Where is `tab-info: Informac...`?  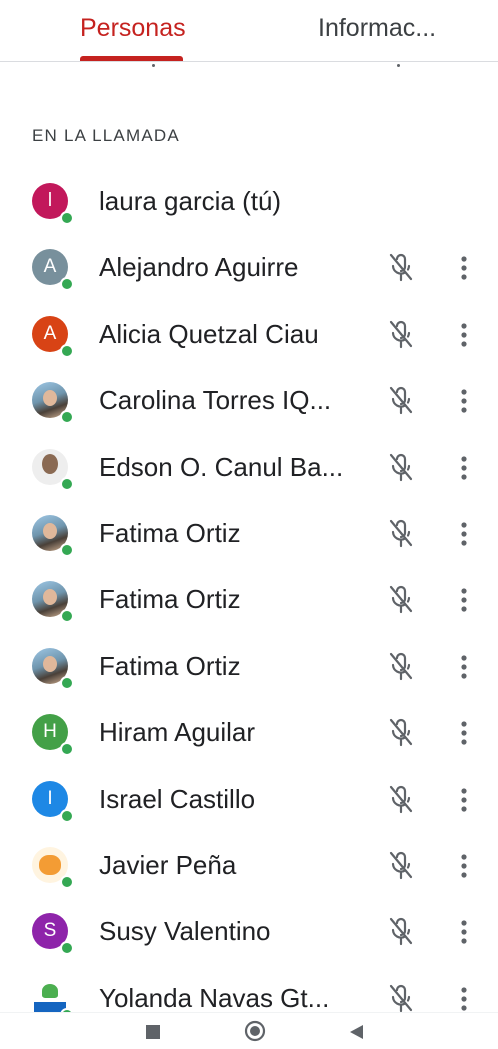 tab-info: Informac... is located at coordinates (377, 38).